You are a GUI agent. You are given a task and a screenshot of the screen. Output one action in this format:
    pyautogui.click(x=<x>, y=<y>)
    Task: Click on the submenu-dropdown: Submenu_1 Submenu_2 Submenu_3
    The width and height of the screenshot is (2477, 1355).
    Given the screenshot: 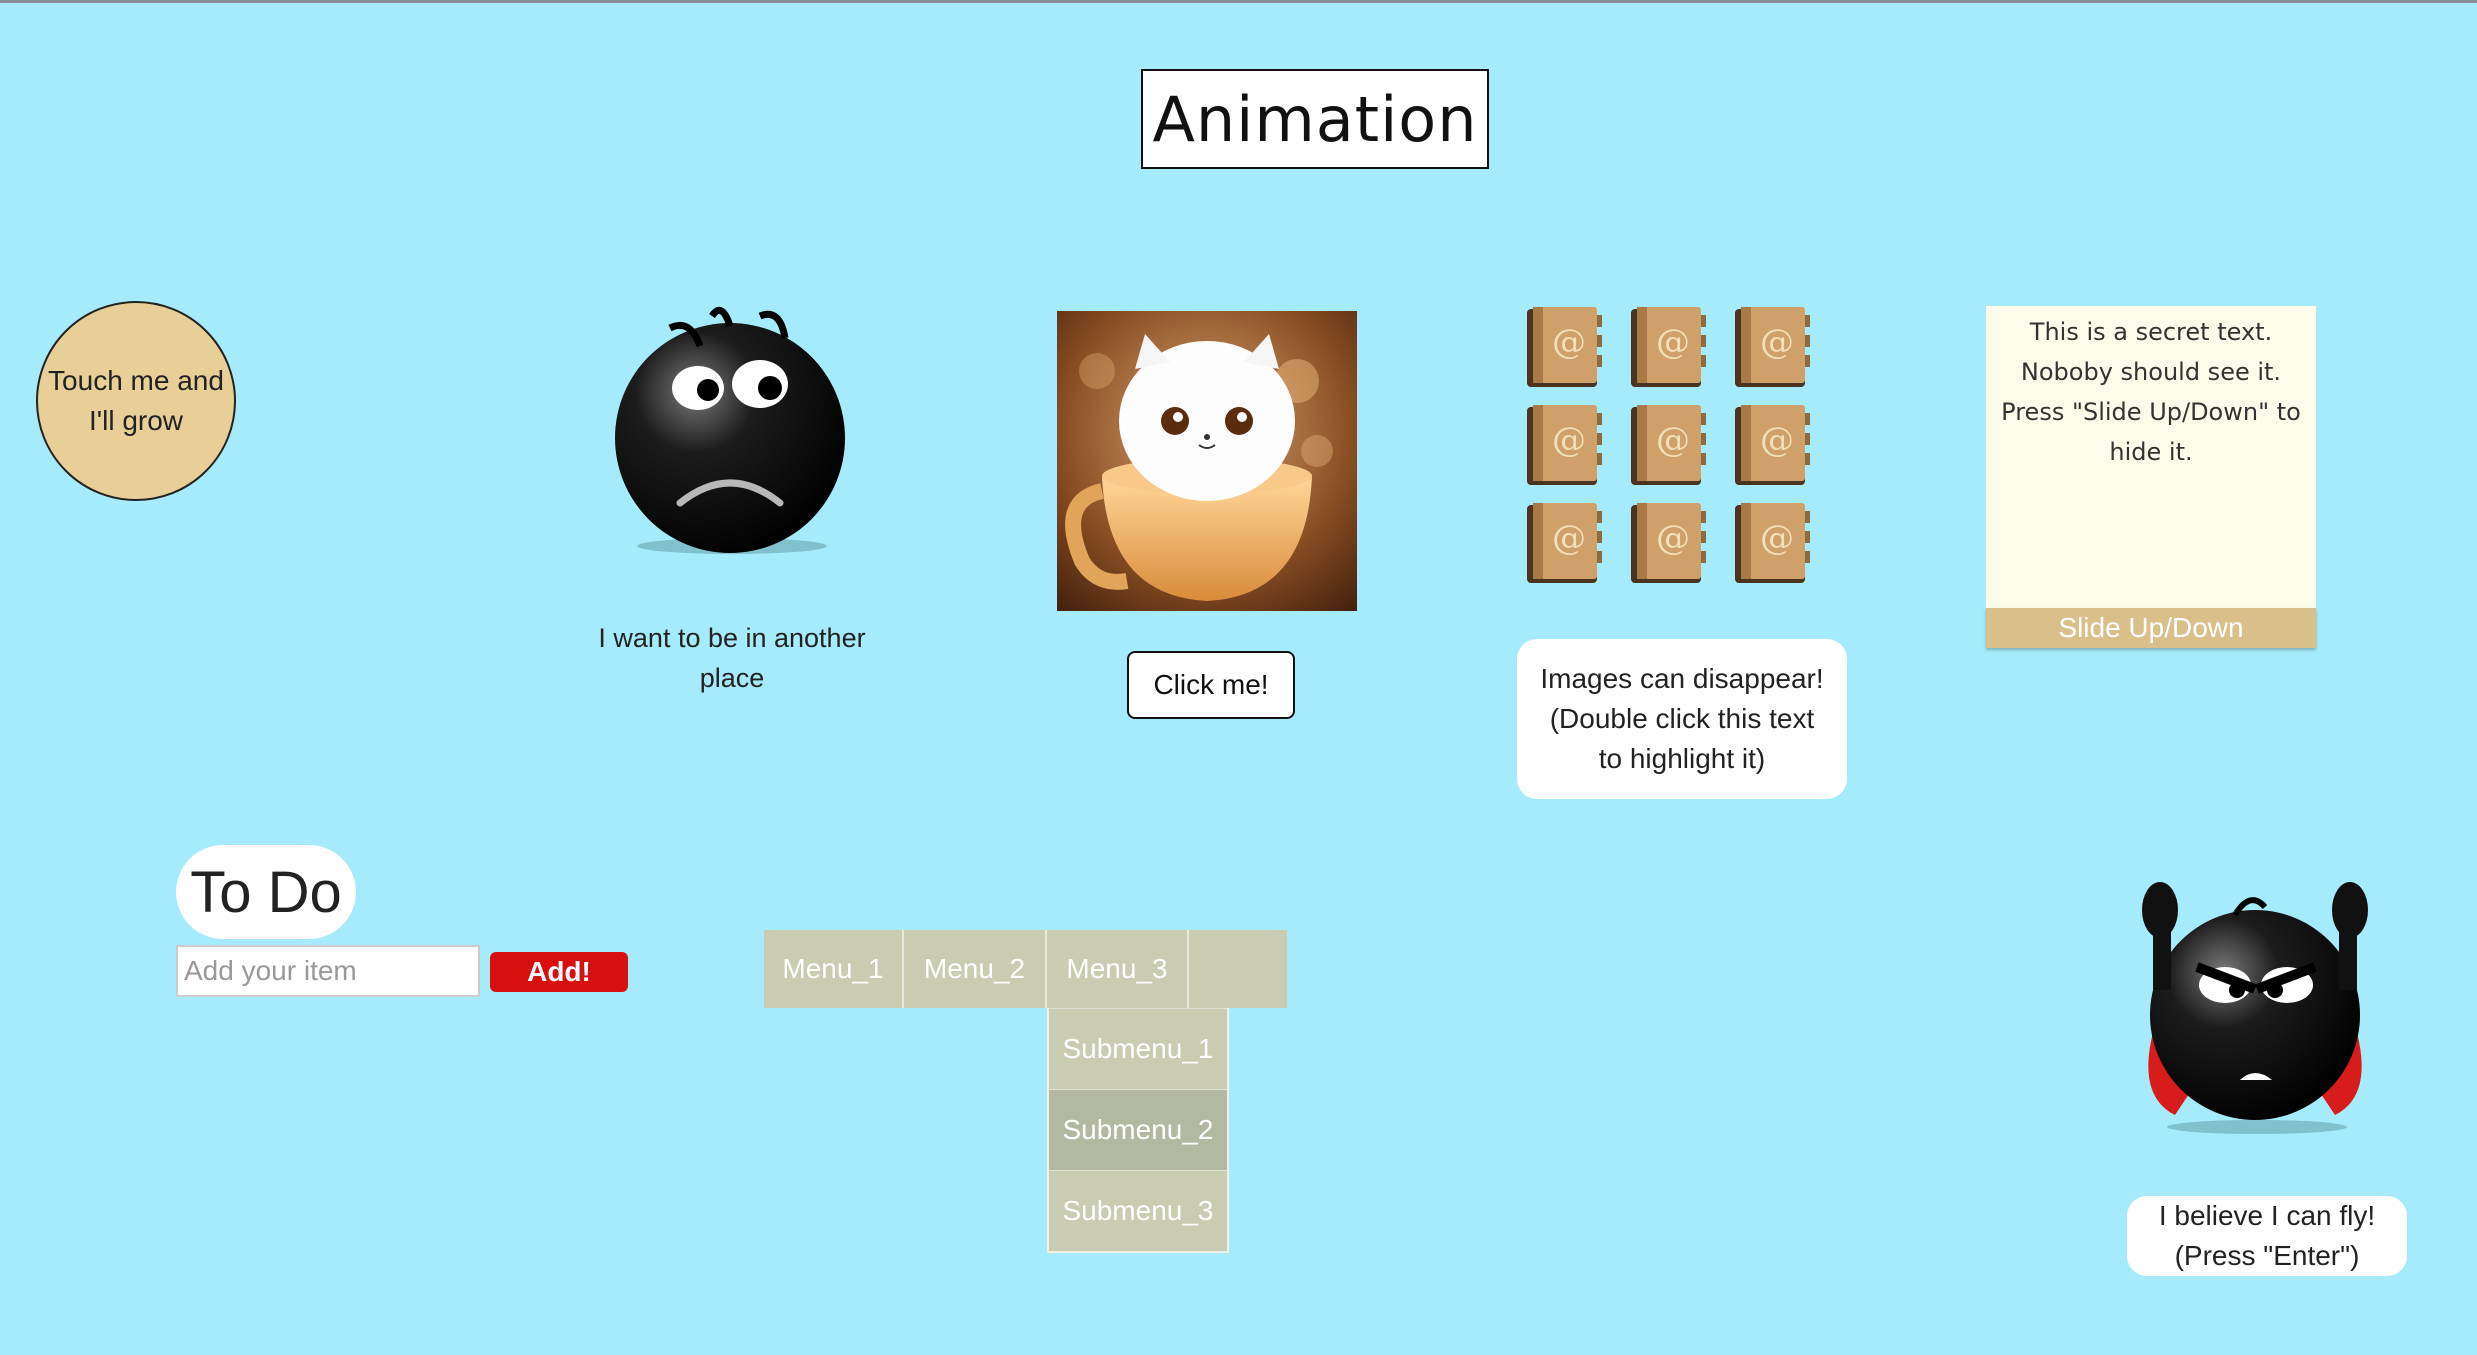 What is the action you would take?
    pyautogui.click(x=1138, y=1130)
    